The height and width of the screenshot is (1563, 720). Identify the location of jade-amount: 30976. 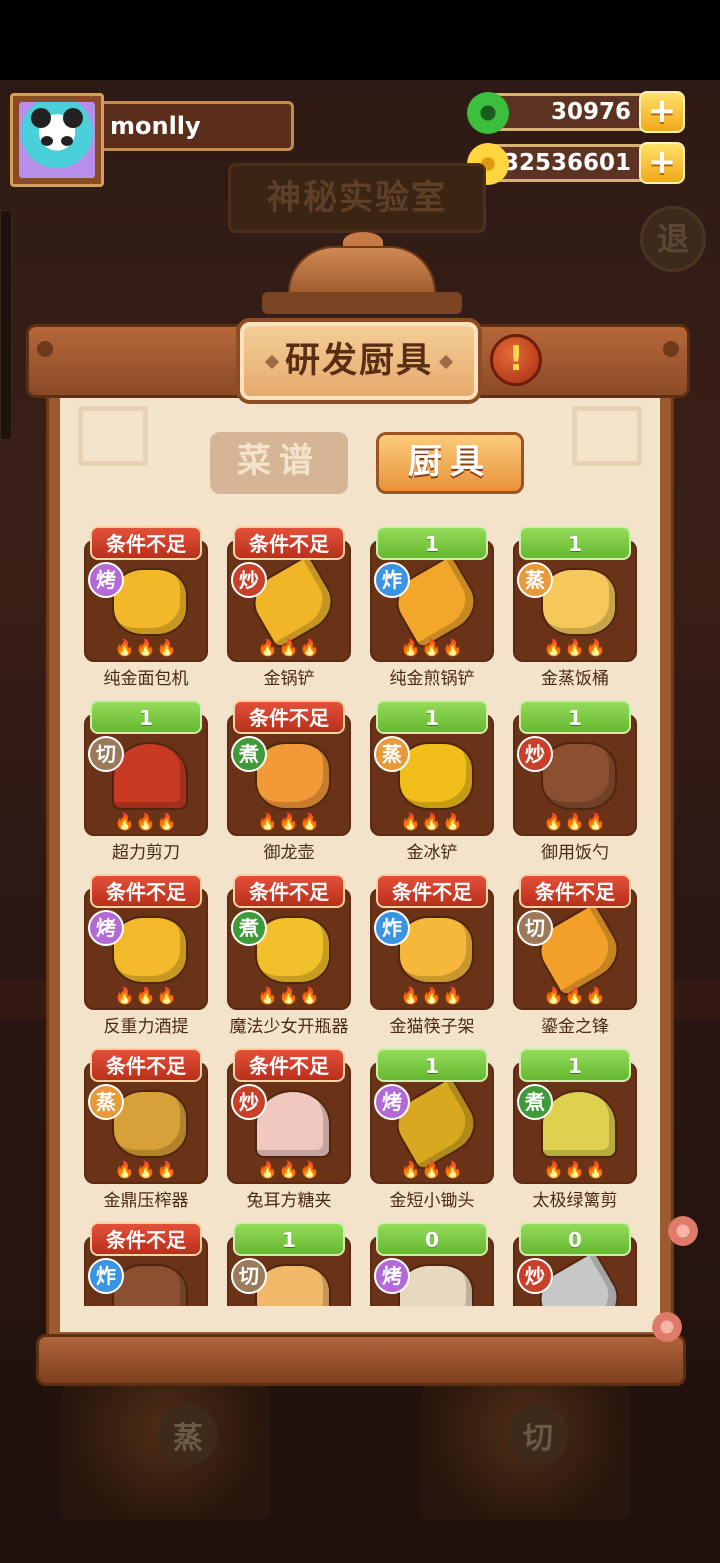
(590, 112).